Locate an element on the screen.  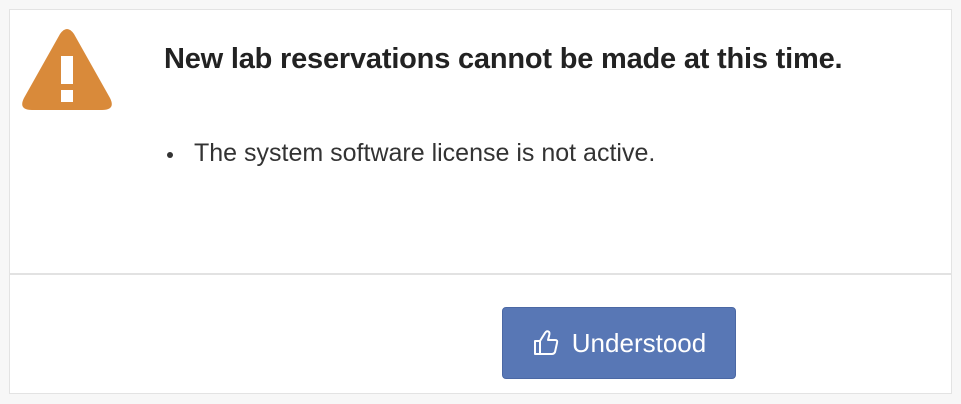
warning-triangle-icon is located at coordinates (67, 69).